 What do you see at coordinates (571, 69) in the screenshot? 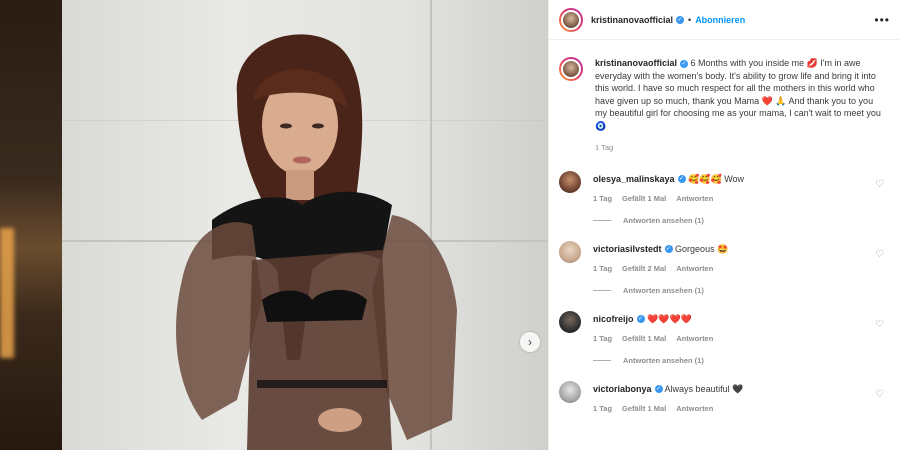
I see `caption-author-avatar` at bounding box center [571, 69].